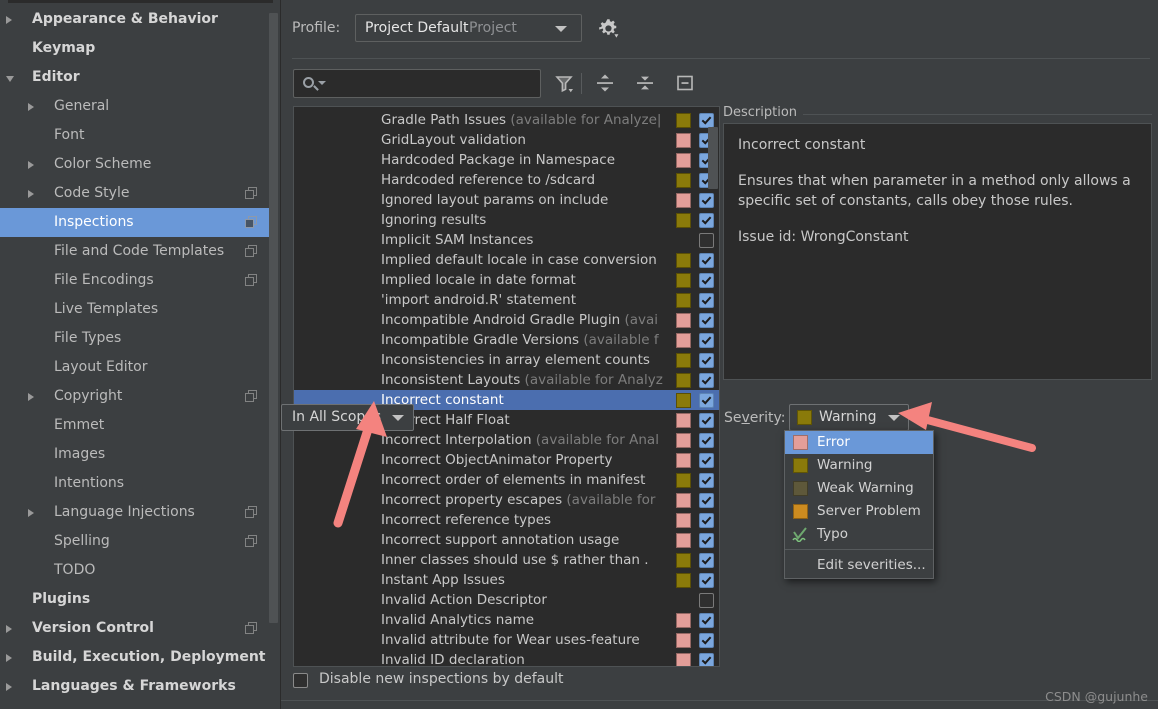  Describe the element at coordinates (136, 280) in the screenshot. I see `sidebar-item-file-encodings: File Encodings` at that location.